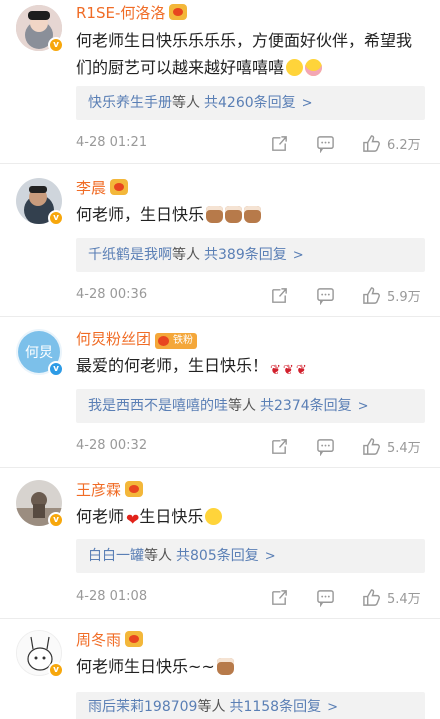 The image size is (440, 719). What do you see at coordinates (133, 519) in the screenshot?
I see `heart-emoji-icon: ❤` at bounding box center [133, 519].